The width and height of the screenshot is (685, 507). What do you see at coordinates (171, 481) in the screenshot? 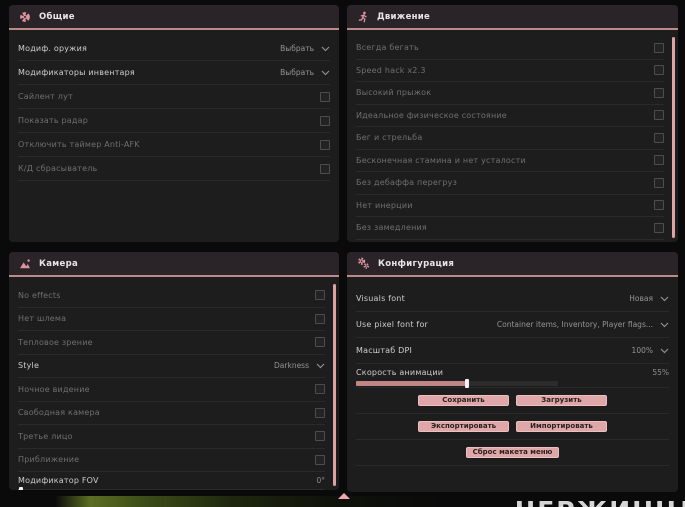
I see `slider-row: Модификатор FOV 0°` at bounding box center [171, 481].